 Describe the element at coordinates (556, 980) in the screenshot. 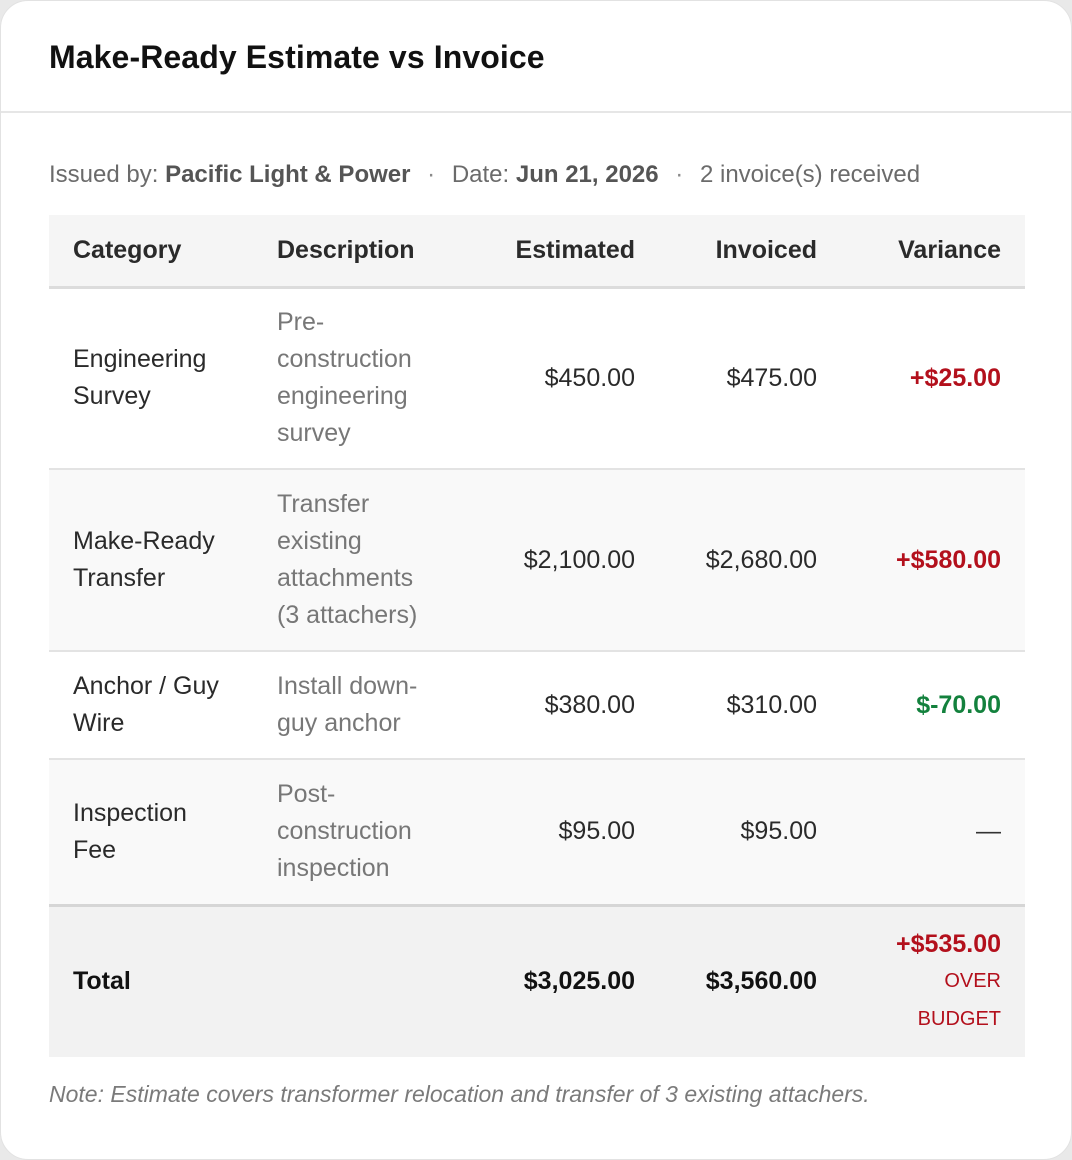

I see `total-estimated: $3,025.00` at that location.